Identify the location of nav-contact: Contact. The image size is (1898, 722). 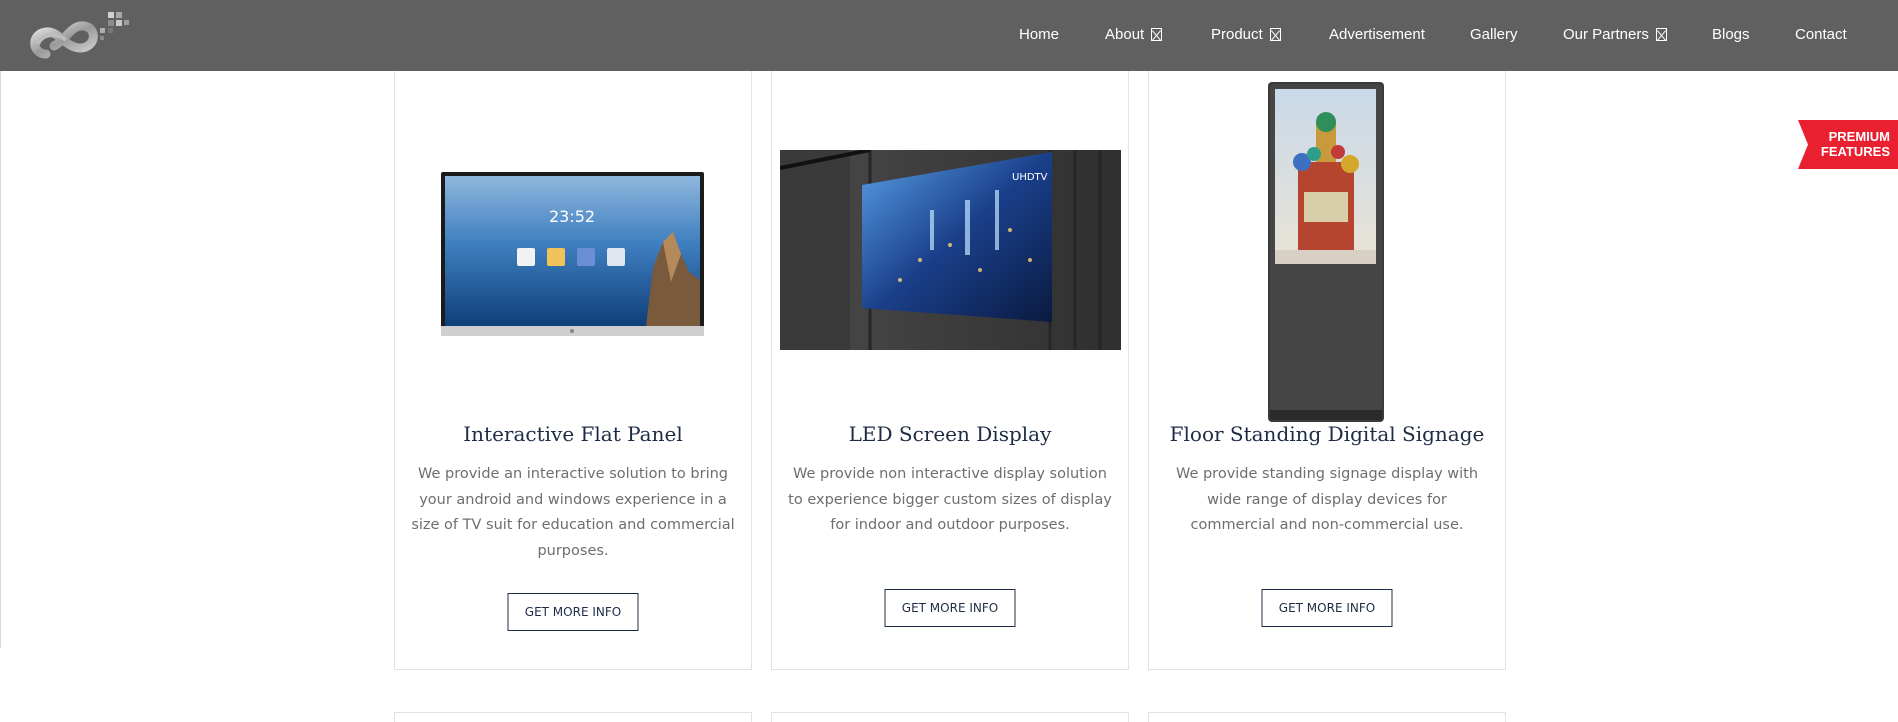
(1821, 34).